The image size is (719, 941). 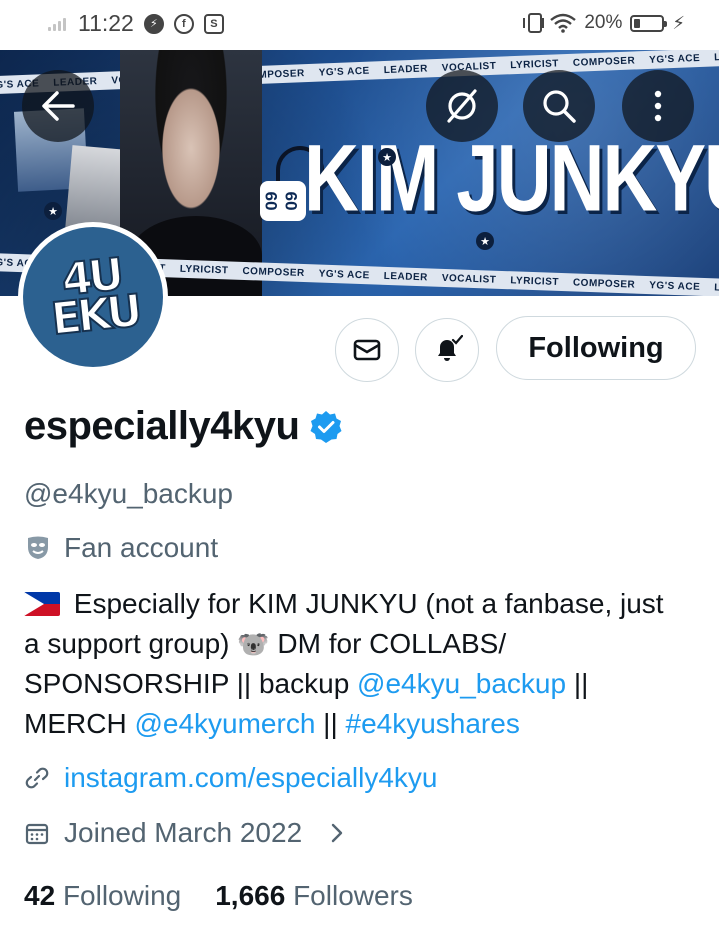 I want to click on theater-mask-icon, so click(x=38, y=547).